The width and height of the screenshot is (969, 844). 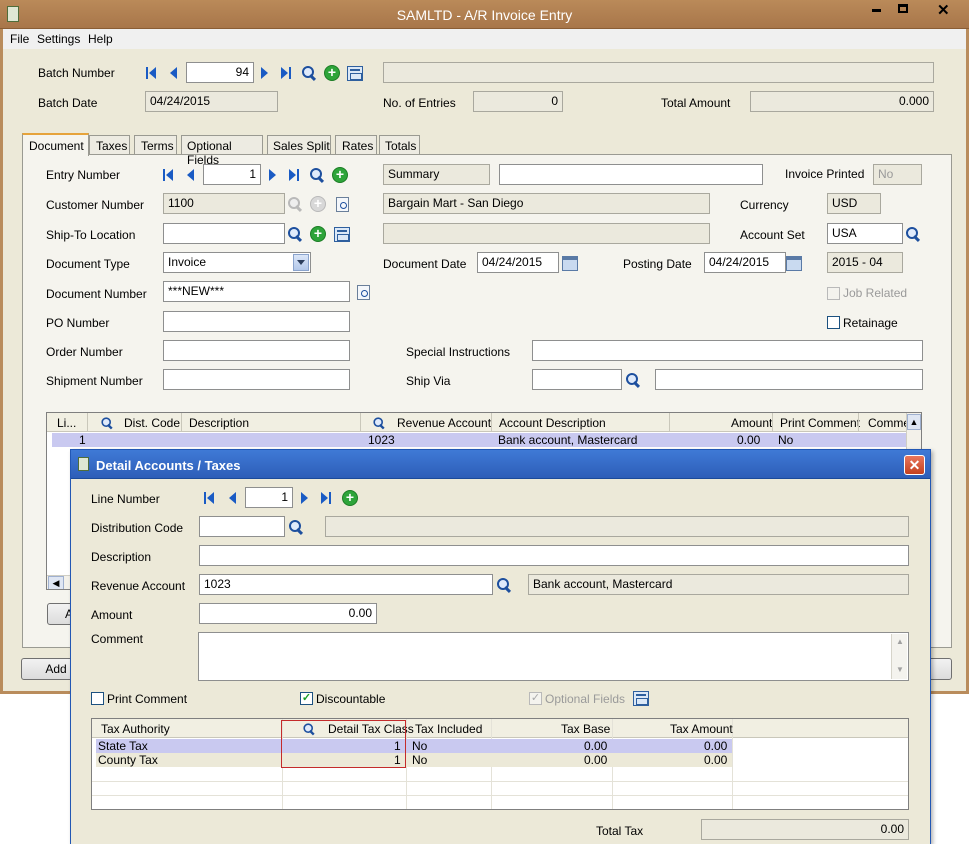 What do you see at coordinates (900, 642) in the screenshot?
I see `comment-scroll-up-icon: ▲` at bounding box center [900, 642].